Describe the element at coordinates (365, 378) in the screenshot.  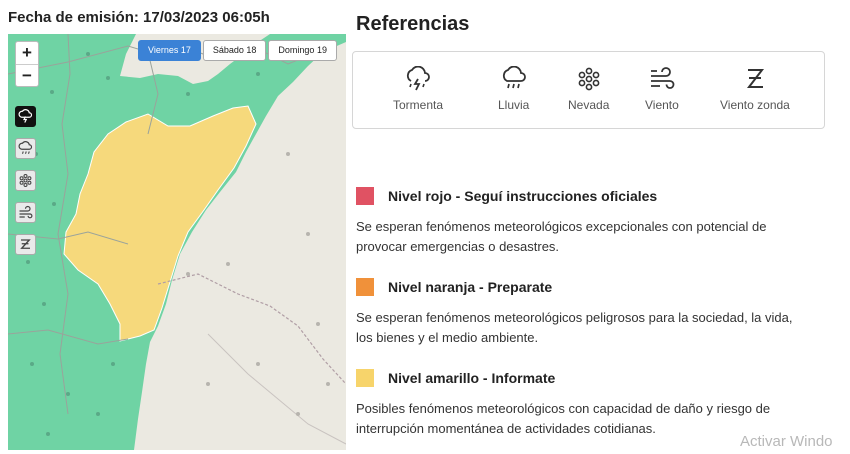
I see `yellow-swatch` at that location.